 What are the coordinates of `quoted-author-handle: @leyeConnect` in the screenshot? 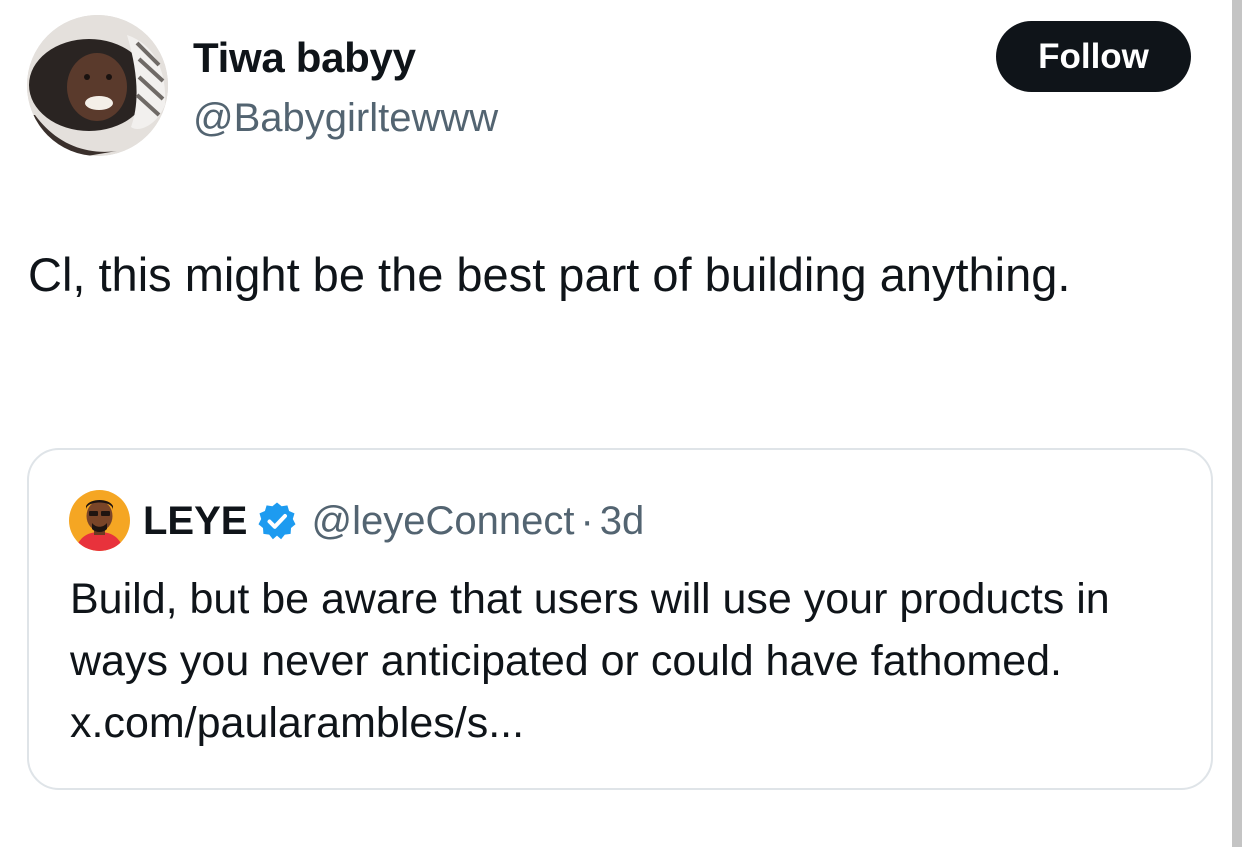 It's located at (442, 521).